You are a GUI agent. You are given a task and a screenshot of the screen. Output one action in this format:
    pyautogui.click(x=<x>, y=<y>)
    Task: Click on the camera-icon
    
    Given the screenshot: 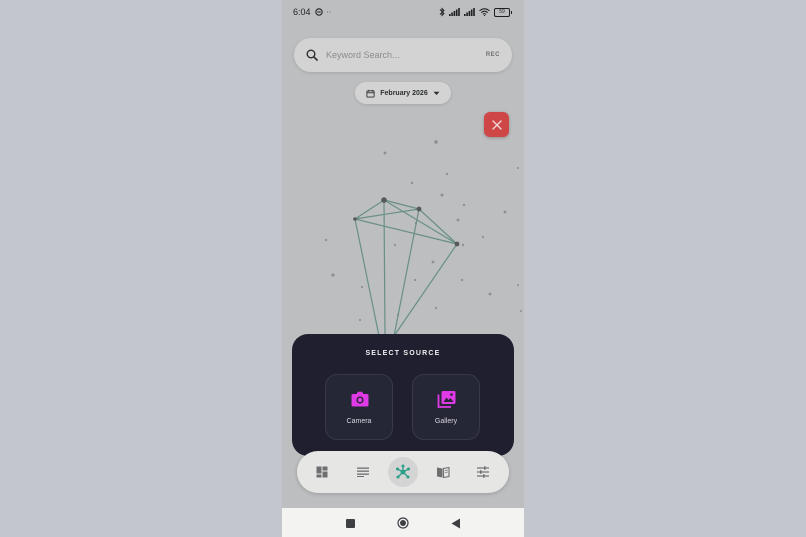 What is the action you would take?
    pyautogui.click(x=360, y=399)
    